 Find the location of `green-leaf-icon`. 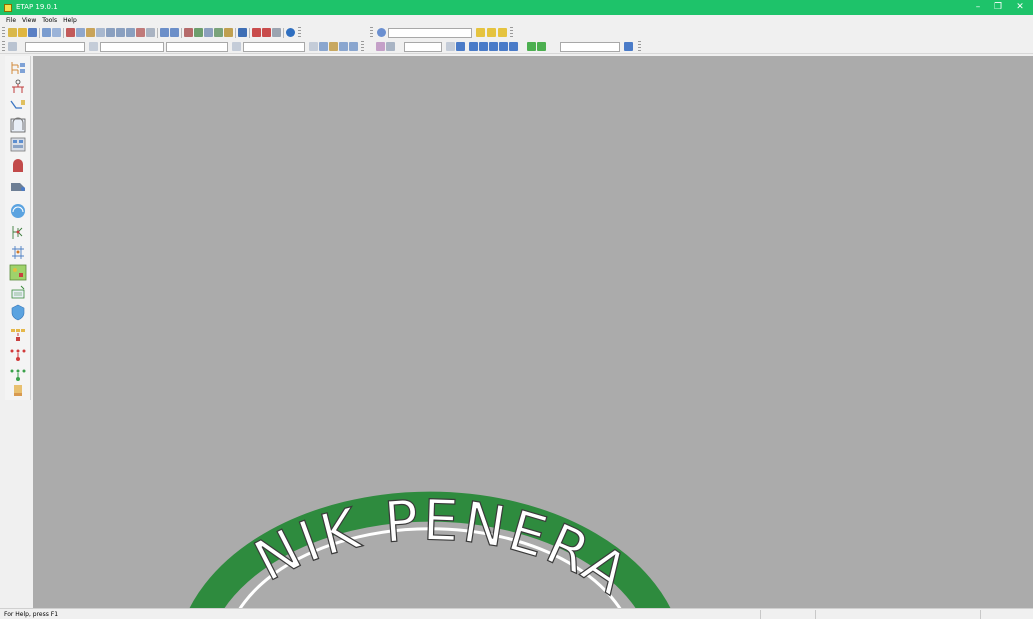

green-leaf-icon is located at coordinates (531, 46).